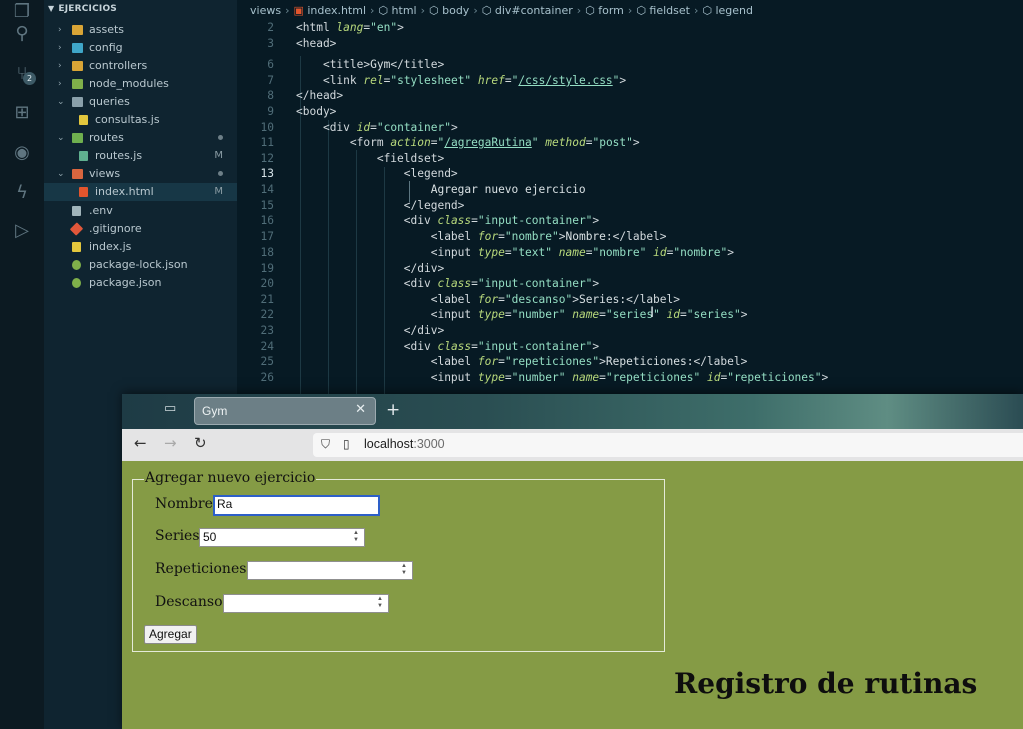  Describe the element at coordinates (267, 314) in the screenshot. I see `line-number: 22` at that location.